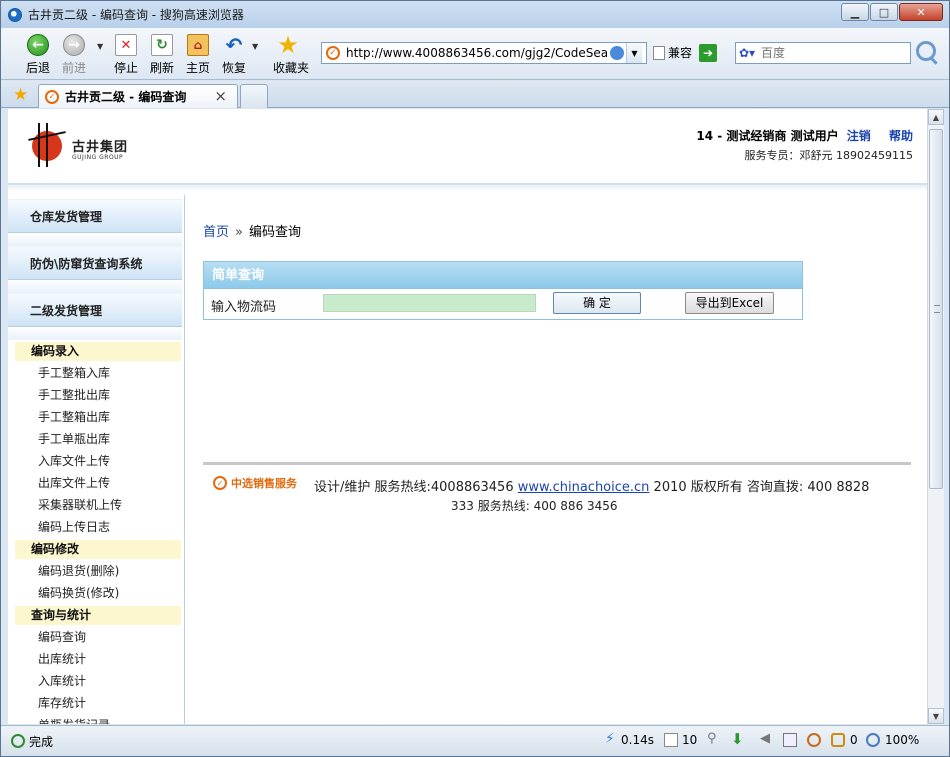 This screenshot has height=757, width=950. Describe the element at coordinates (429, 303) in the screenshot. I see `logistics-code-input` at that location.